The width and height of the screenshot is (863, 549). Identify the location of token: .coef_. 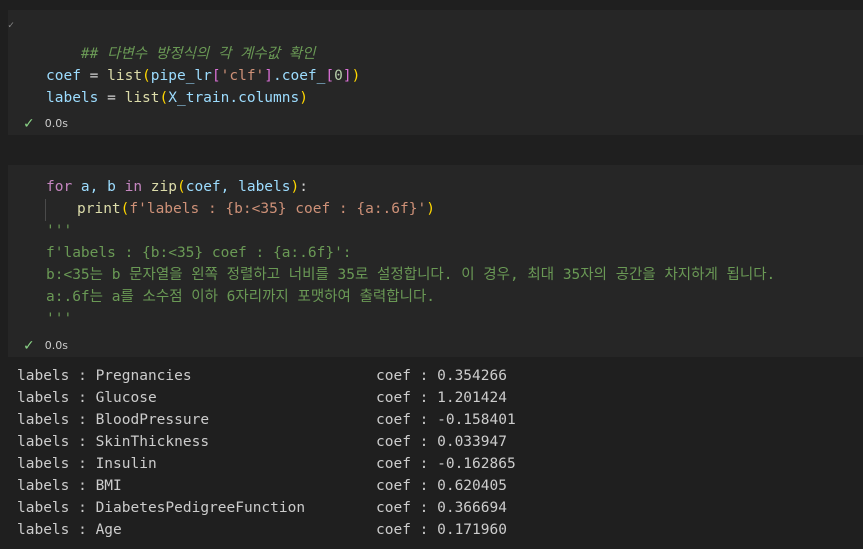
(299, 76).